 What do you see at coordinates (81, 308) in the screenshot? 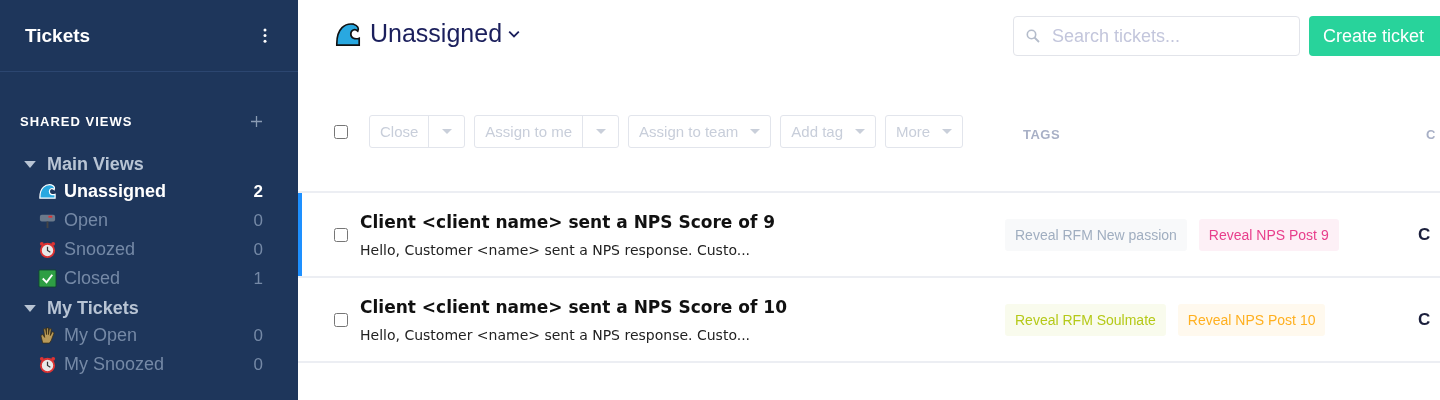
I see `group-header: My Tickets` at bounding box center [81, 308].